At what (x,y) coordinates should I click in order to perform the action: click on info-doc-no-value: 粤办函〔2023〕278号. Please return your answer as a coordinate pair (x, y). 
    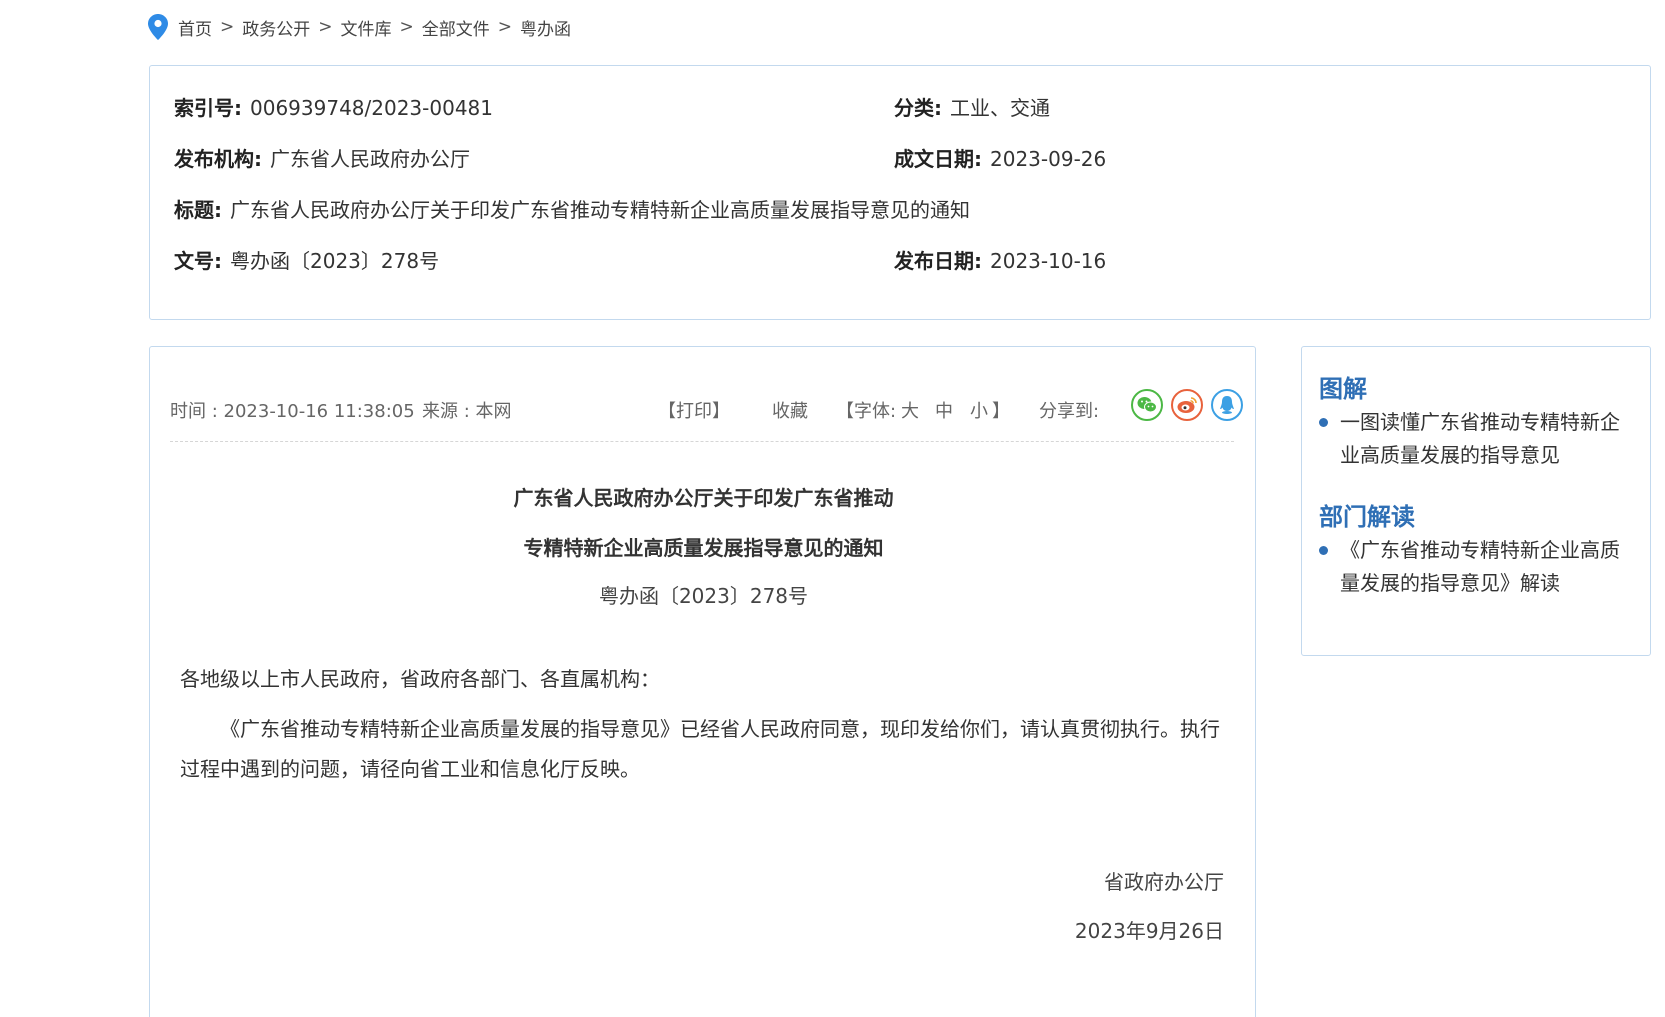
    Looking at the image, I should click on (335, 261).